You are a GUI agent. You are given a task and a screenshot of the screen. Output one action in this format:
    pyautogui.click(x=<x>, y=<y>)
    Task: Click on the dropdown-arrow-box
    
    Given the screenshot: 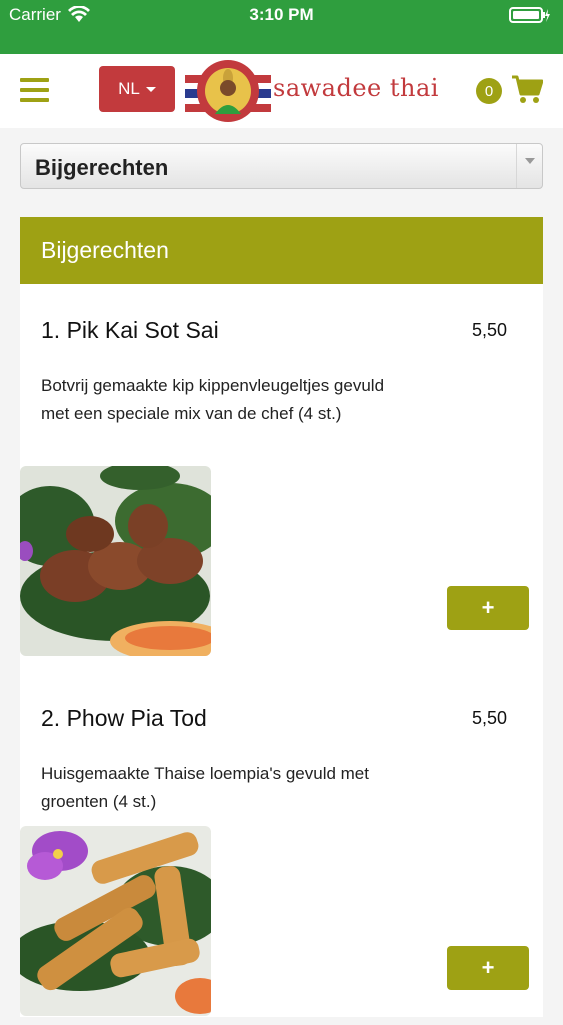 What is the action you would take?
    pyautogui.click(x=529, y=166)
    